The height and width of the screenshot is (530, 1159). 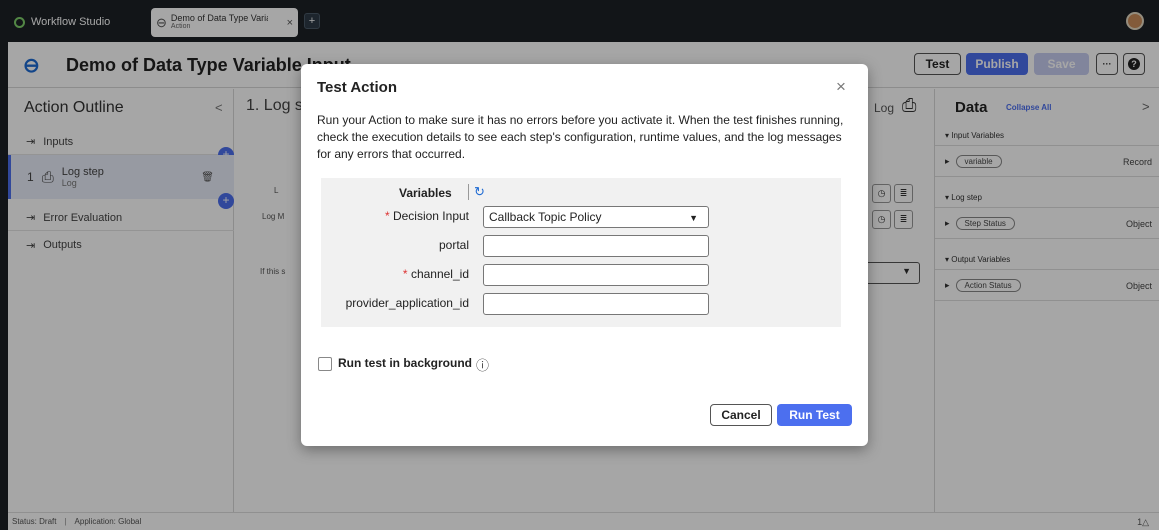 I want to click on field-label-portal: portal, so click(x=453, y=245).